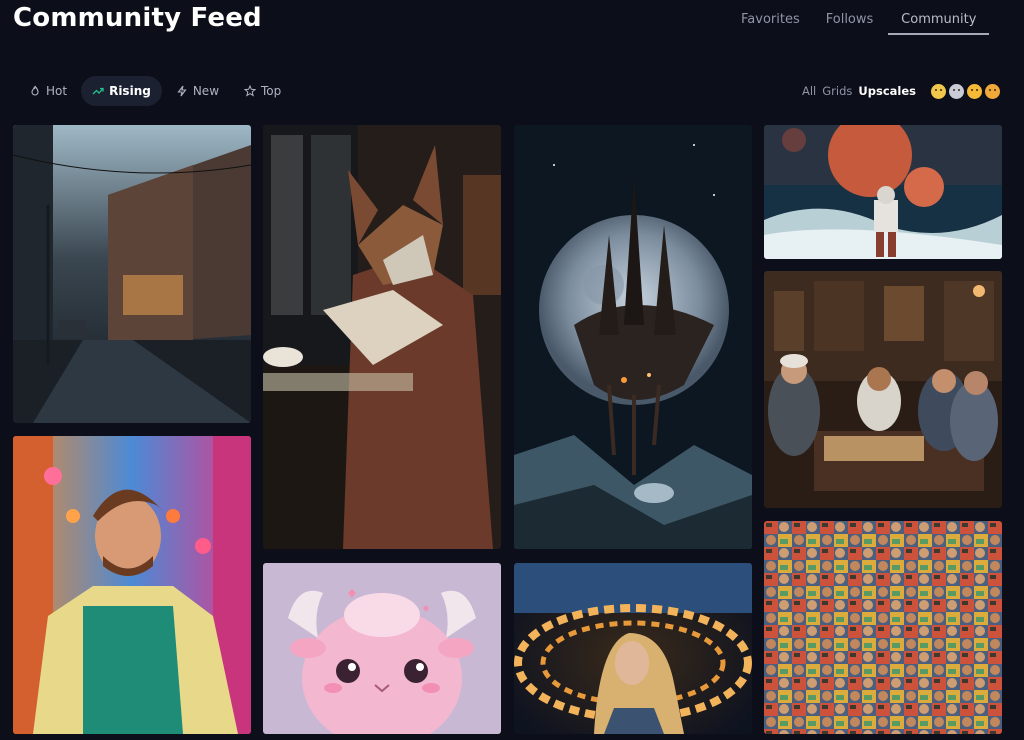 This screenshot has height=740, width=1024. I want to click on reaction-filters, so click(967, 91).